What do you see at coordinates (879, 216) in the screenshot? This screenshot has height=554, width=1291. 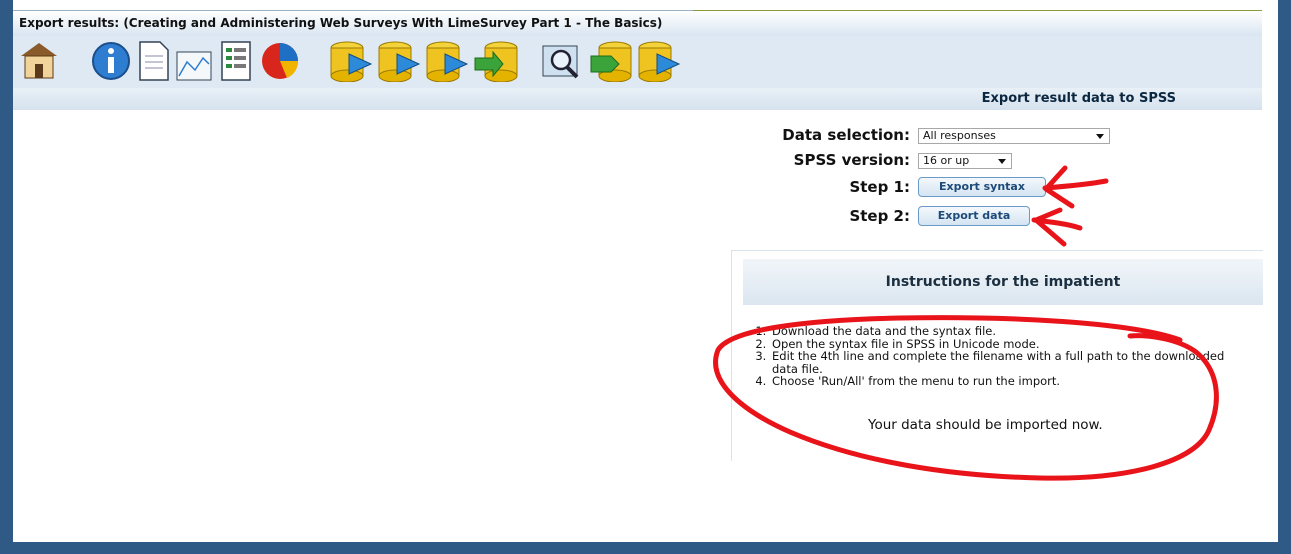 I see `step2-label: Step 2:` at bounding box center [879, 216].